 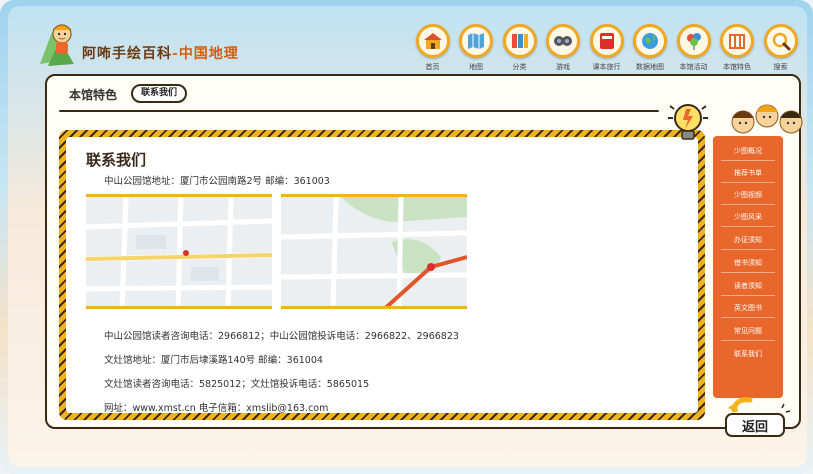 What do you see at coordinates (93, 95) in the screenshot?
I see `section-title: 本馆特色` at bounding box center [93, 95].